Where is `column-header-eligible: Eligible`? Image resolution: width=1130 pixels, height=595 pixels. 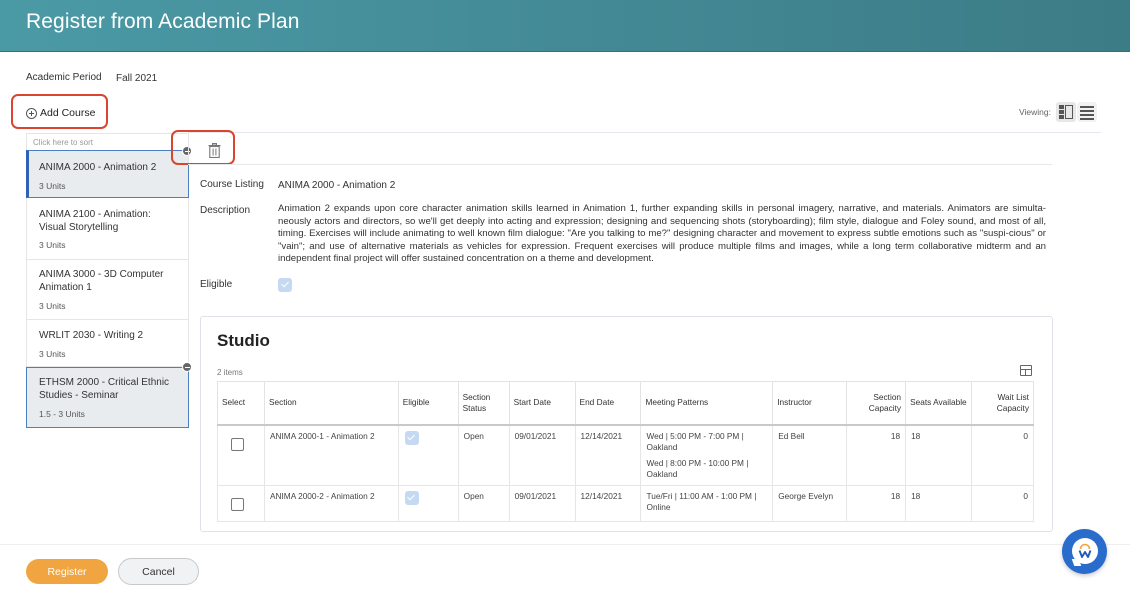 column-header-eligible: Eligible is located at coordinates (428, 403).